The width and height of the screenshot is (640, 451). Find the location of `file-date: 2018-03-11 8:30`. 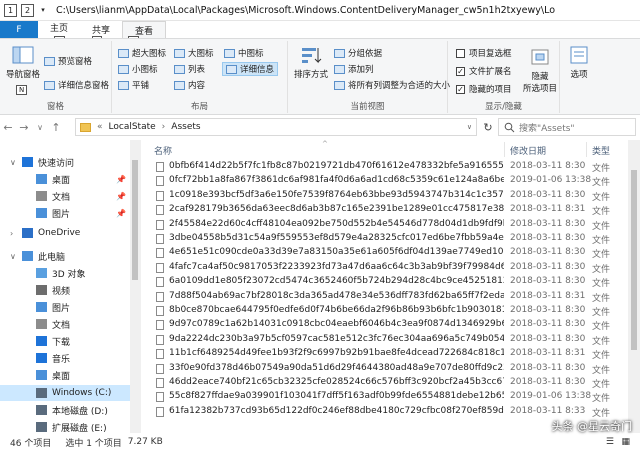

file-date: 2018-03-11 8:30 is located at coordinates (548, 166).